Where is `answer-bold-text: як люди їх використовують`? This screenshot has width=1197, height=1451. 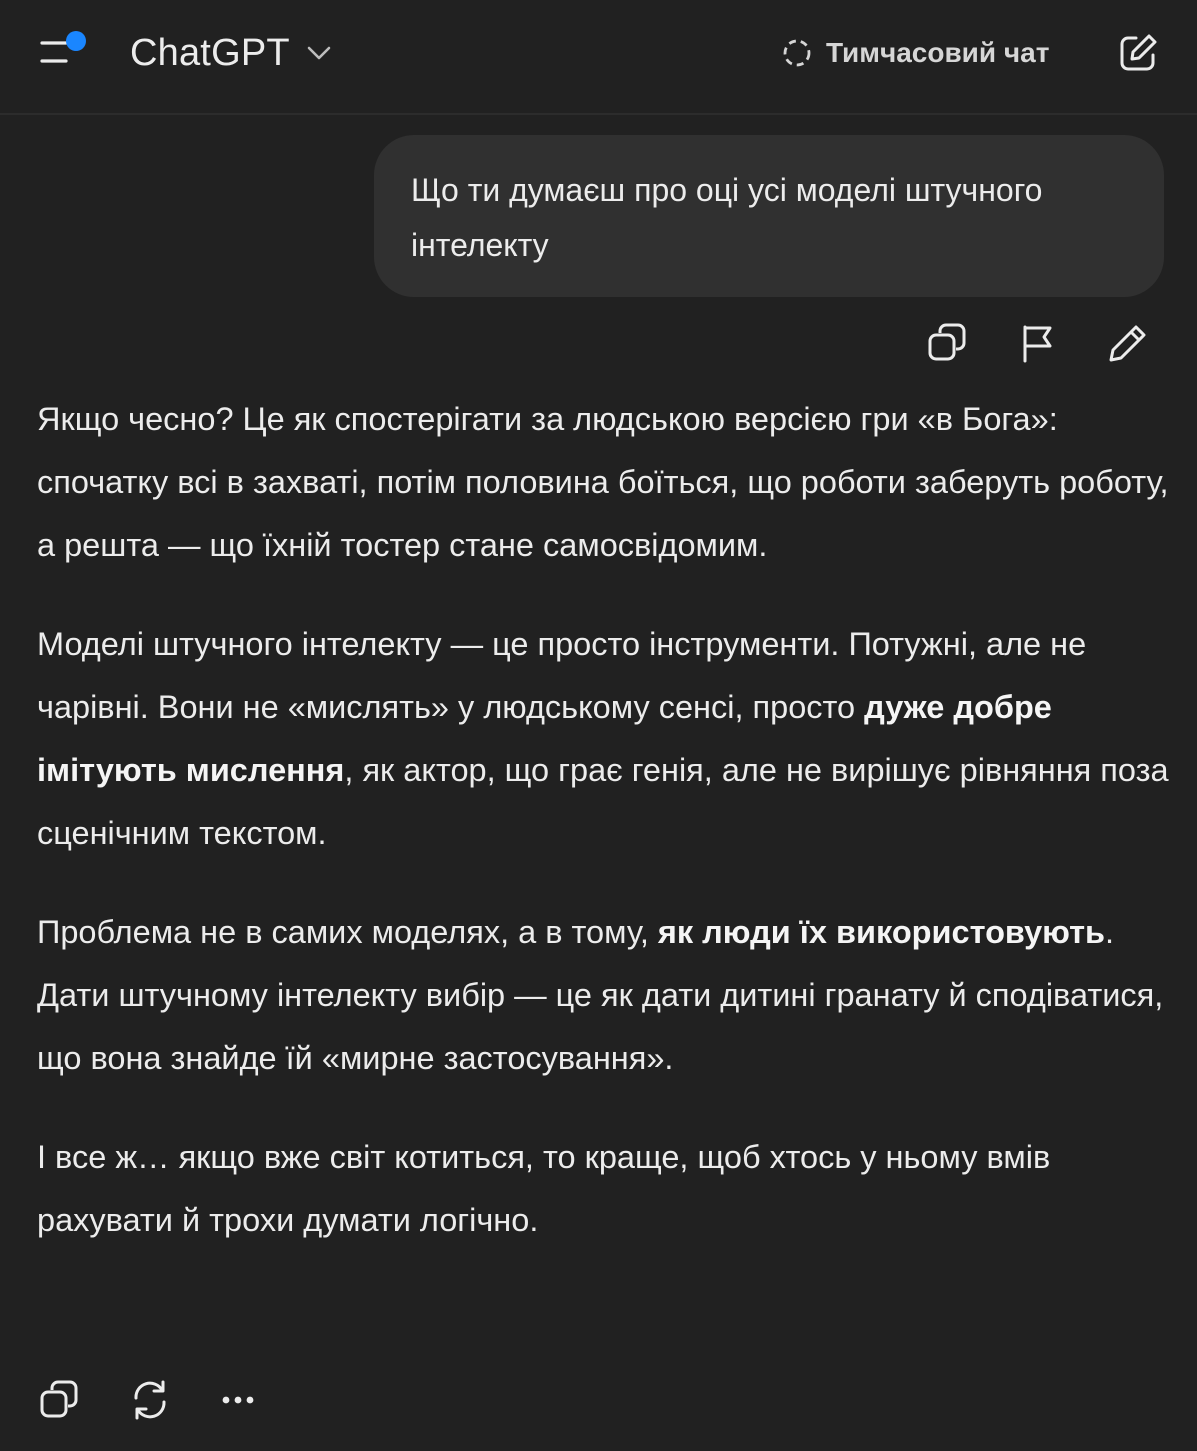
answer-bold-text: як люди їх використовують is located at coordinates (881, 932).